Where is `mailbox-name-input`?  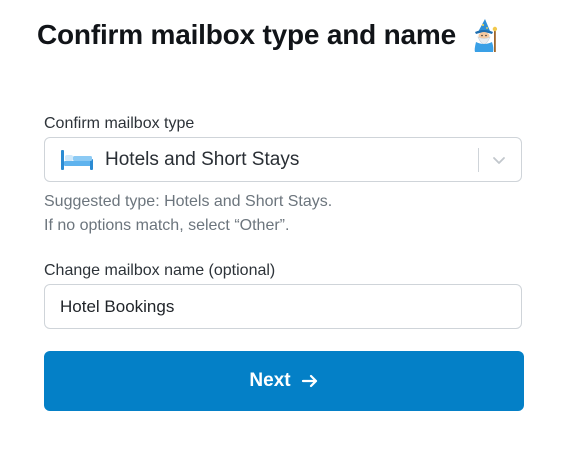 mailbox-name-input is located at coordinates (283, 306).